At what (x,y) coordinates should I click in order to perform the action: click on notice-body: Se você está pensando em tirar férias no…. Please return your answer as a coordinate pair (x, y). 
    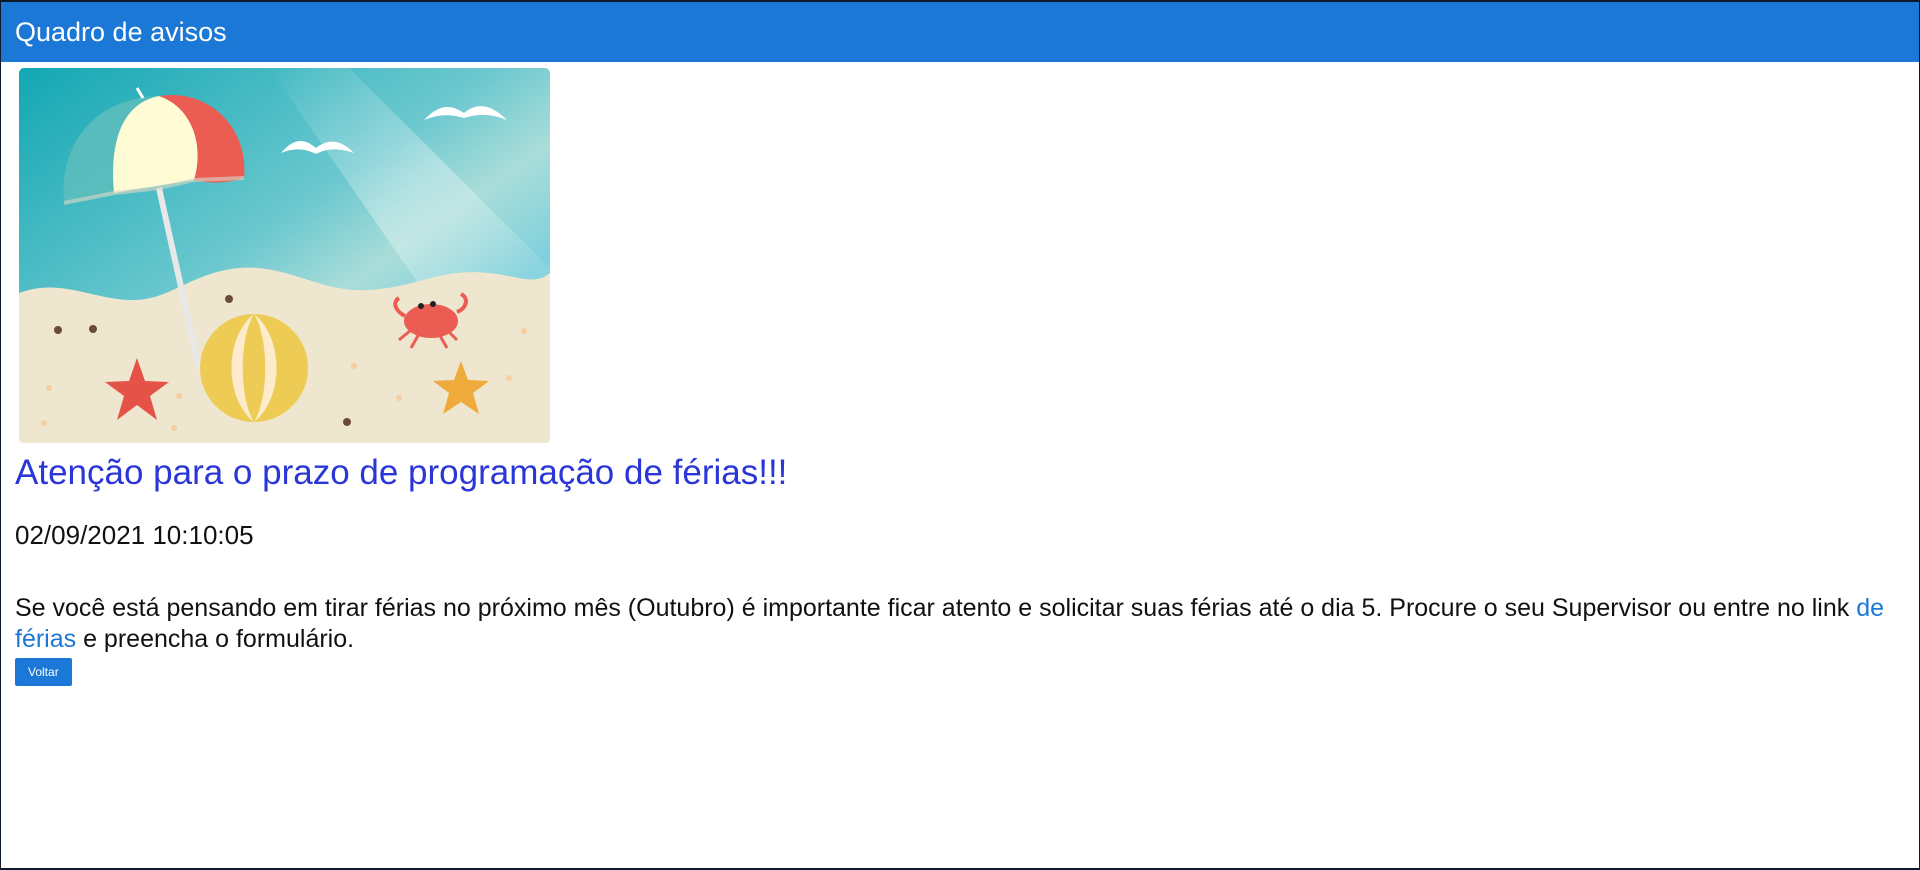
    Looking at the image, I should click on (955, 624).